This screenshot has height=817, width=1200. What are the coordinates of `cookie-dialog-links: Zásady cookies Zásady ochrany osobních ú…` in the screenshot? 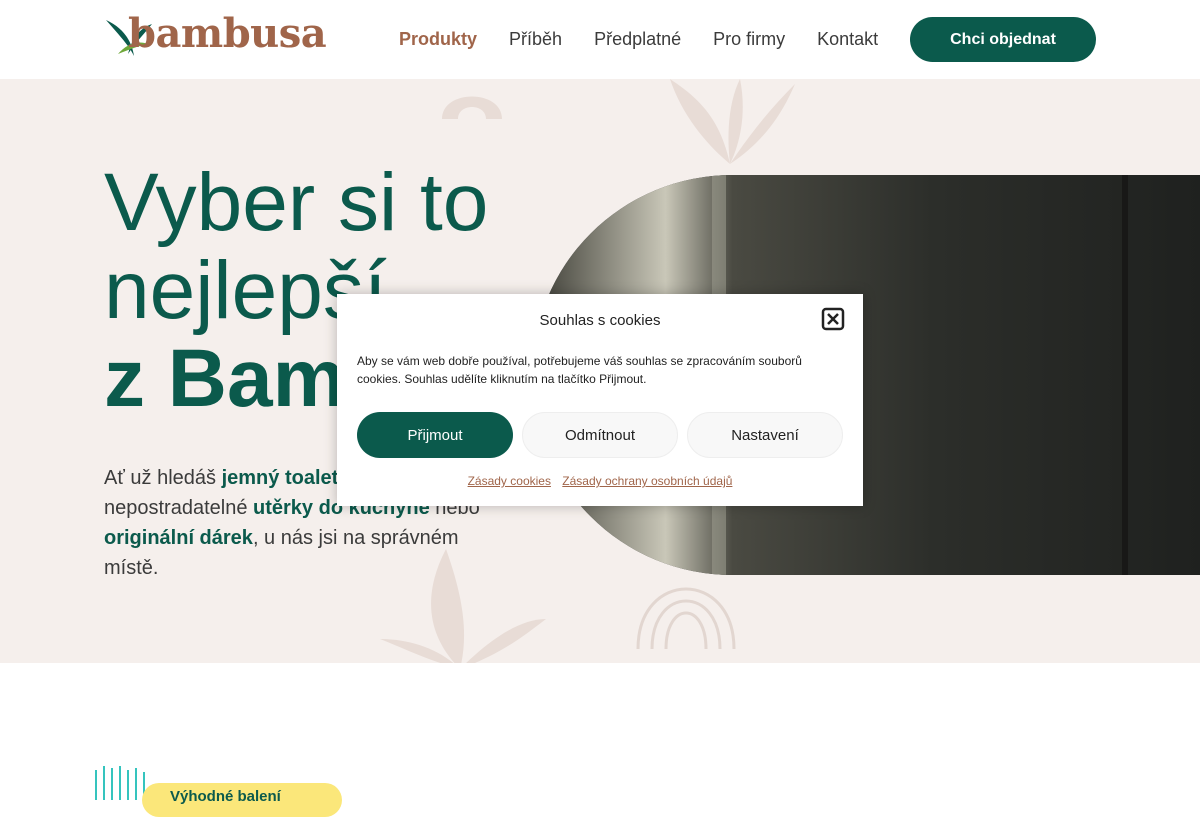 It's located at (600, 481).